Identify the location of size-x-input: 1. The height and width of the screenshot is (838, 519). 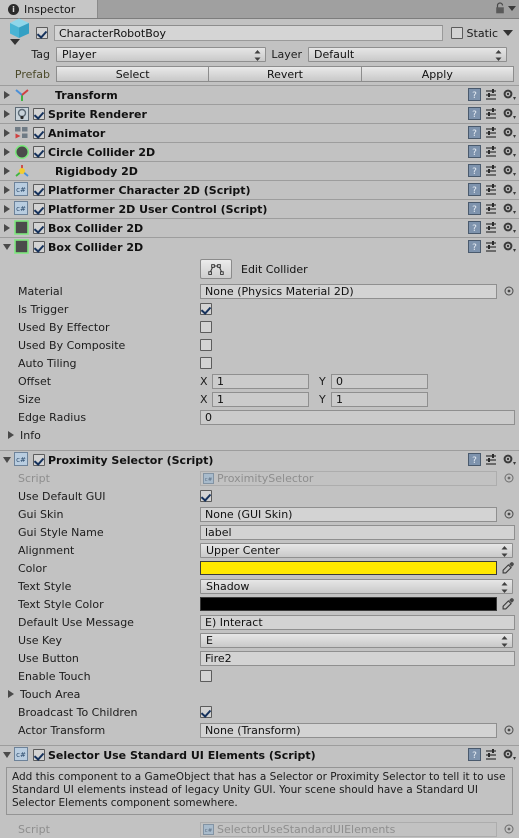
(260, 399).